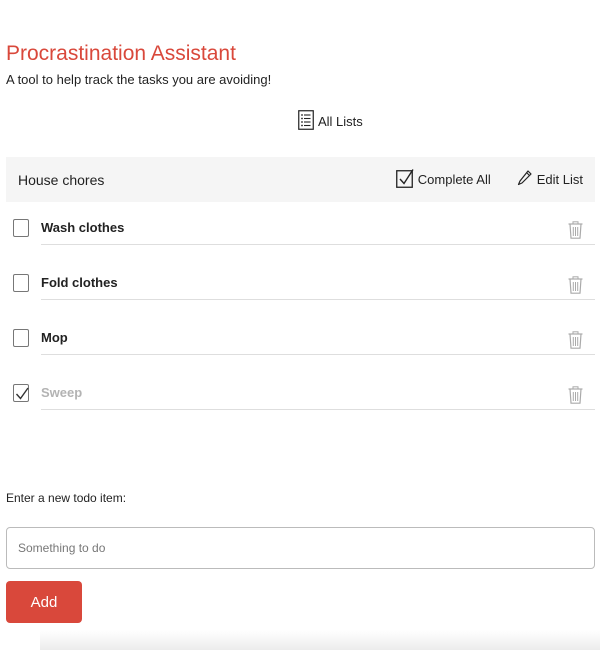 This screenshot has height=650, width=600. I want to click on todo-text: Mop, so click(54, 337).